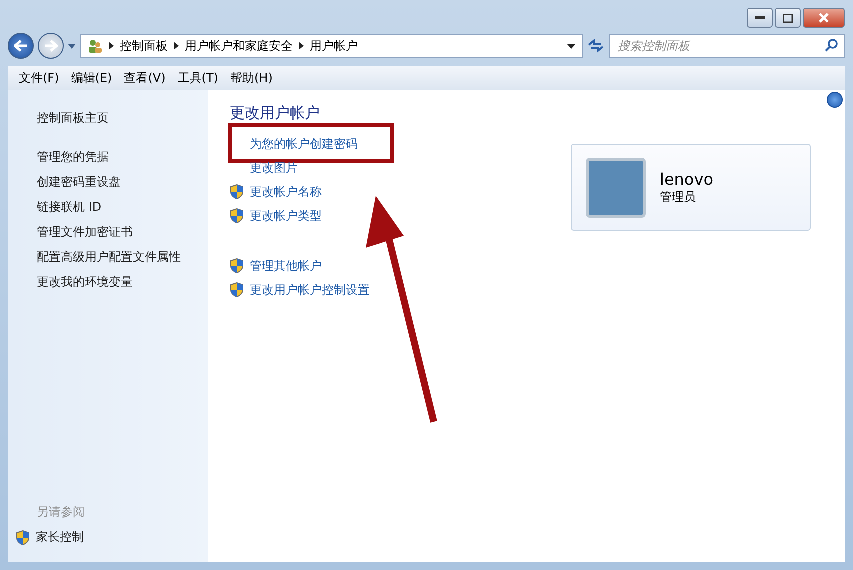  Describe the element at coordinates (198, 78) in the screenshot. I see `menu-item: 工具(T)` at that location.